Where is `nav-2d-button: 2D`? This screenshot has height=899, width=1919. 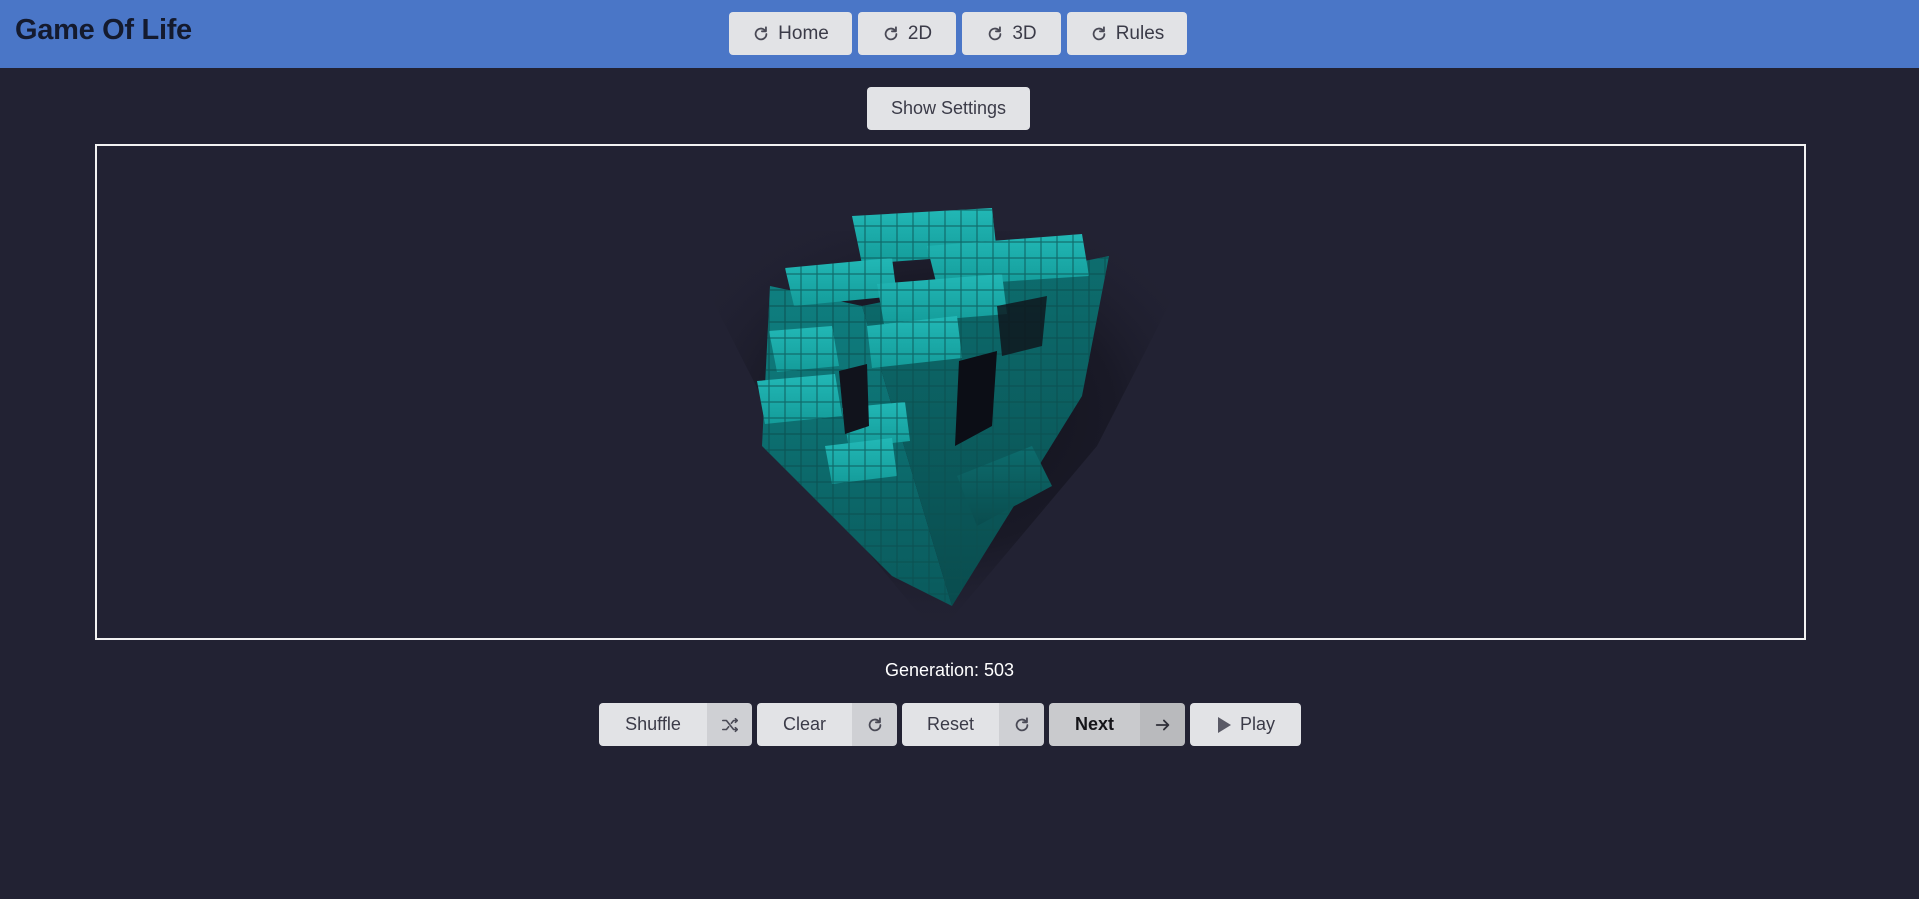 nav-2d-button: 2D is located at coordinates (907, 33).